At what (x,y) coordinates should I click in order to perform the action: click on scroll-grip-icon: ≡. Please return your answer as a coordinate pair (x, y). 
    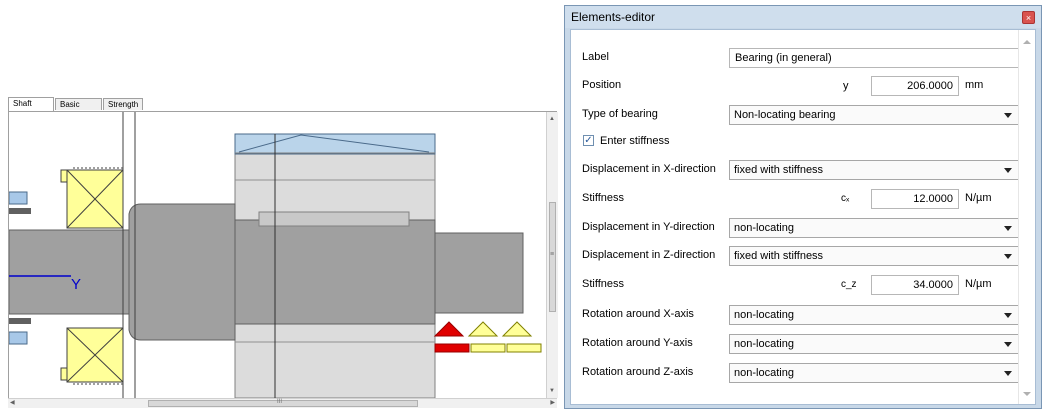
    Looking at the image, I should click on (552, 254).